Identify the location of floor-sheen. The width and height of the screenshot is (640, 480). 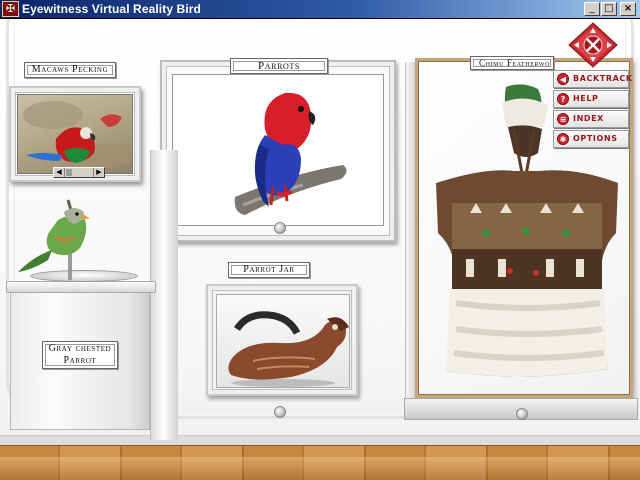
(320, 468).